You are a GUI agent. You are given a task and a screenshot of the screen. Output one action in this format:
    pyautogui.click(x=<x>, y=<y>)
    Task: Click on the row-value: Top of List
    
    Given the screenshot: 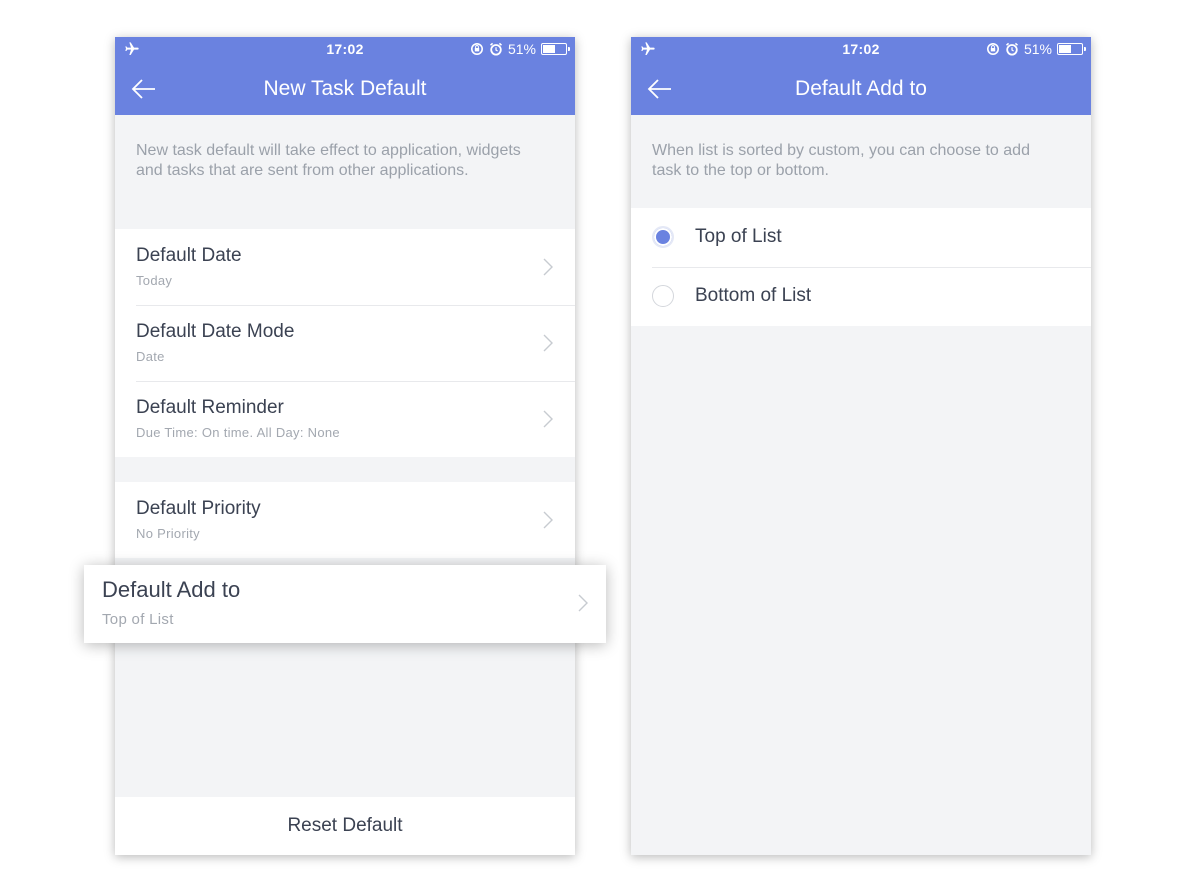 What is the action you would take?
    pyautogui.click(x=138, y=619)
    